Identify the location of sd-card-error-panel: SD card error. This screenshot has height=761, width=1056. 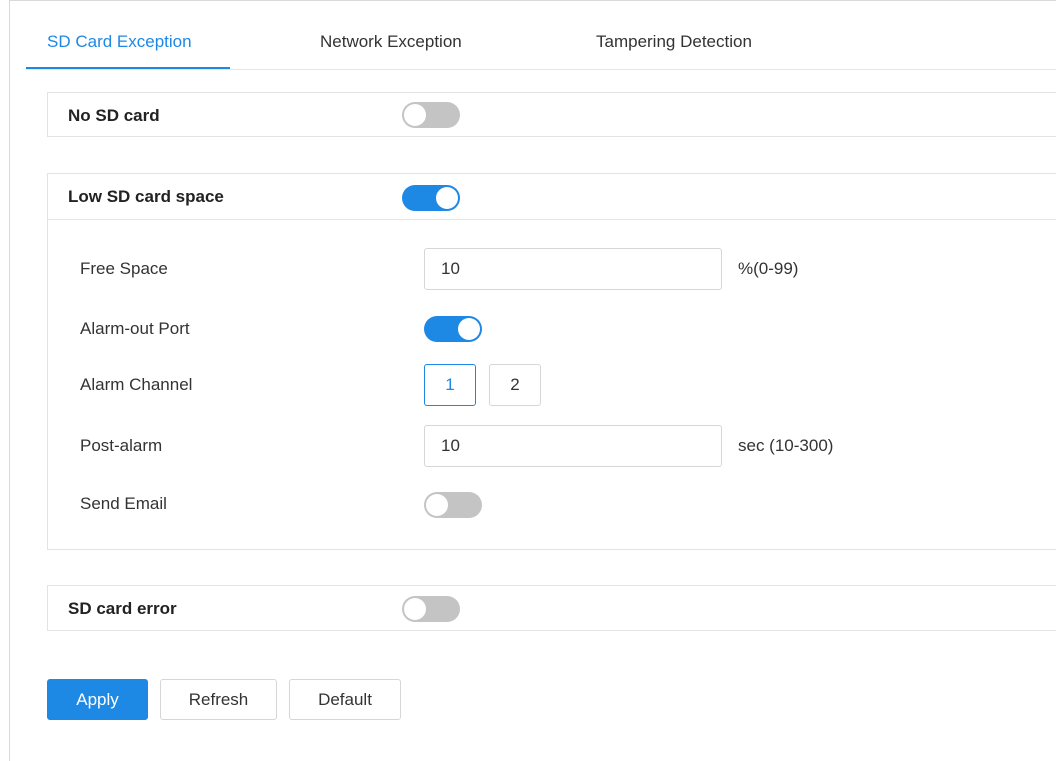
(551, 608).